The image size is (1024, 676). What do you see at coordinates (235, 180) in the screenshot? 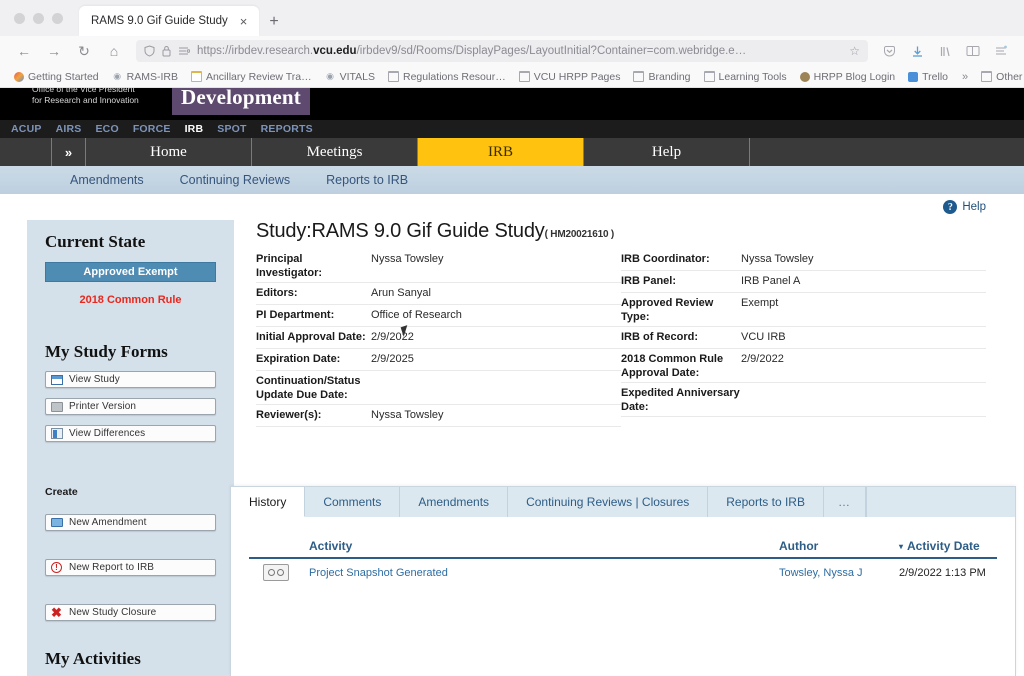
I see `subnav-continuing-reviews: Continuing Reviews` at bounding box center [235, 180].